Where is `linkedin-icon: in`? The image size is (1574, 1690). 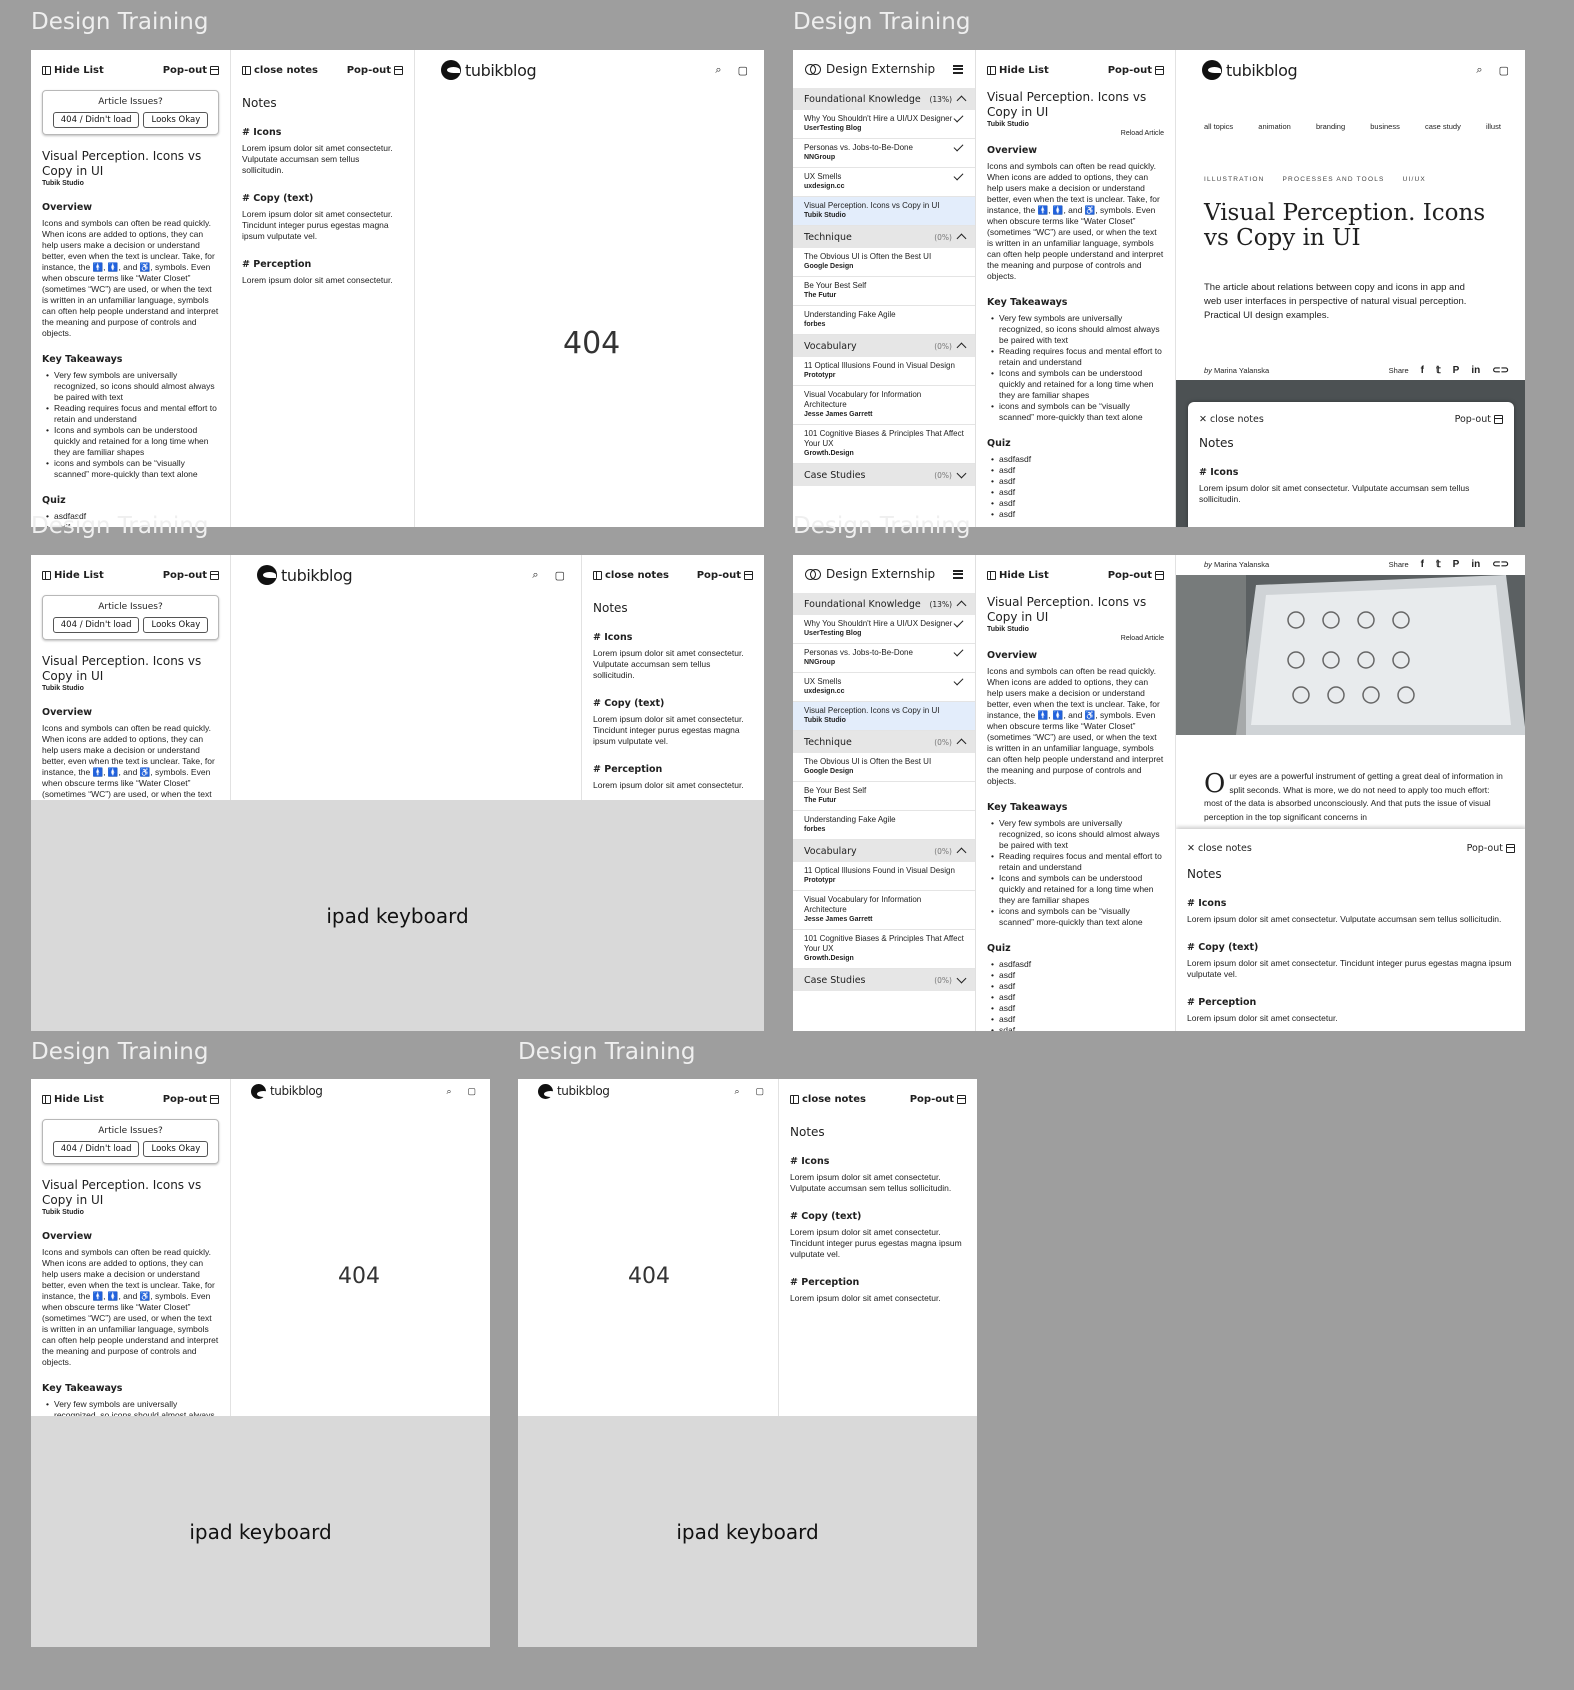 linkedin-icon: in is located at coordinates (1475, 564).